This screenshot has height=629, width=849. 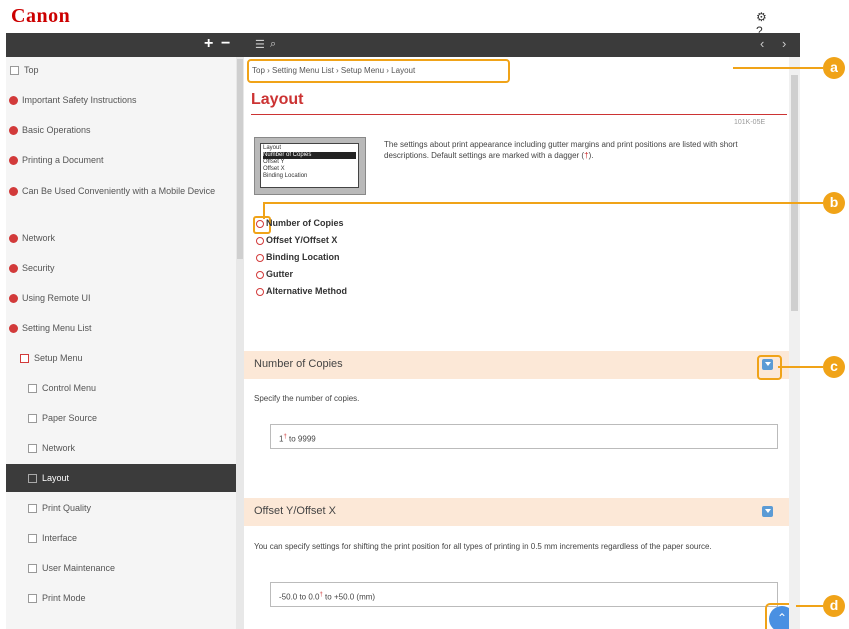 What do you see at coordinates (524, 436) in the screenshot?
I see `setting-value-box: 1† to 9999` at bounding box center [524, 436].